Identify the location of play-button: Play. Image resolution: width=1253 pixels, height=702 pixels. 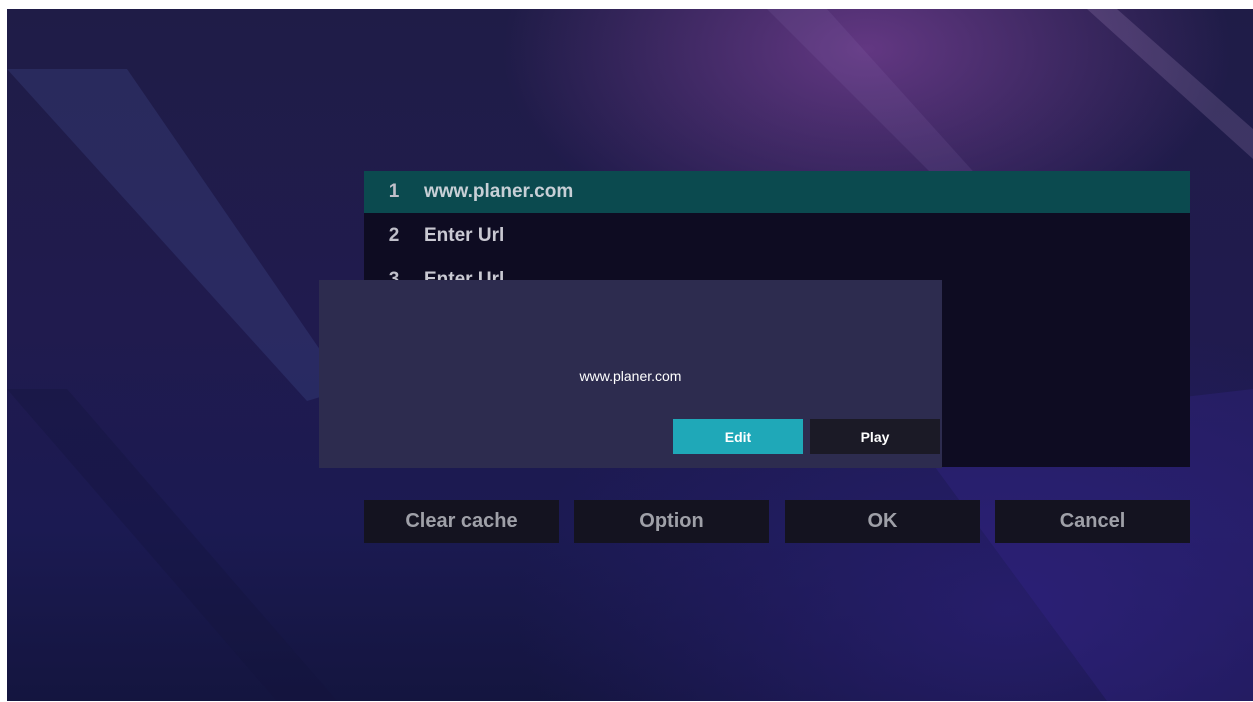
(875, 436).